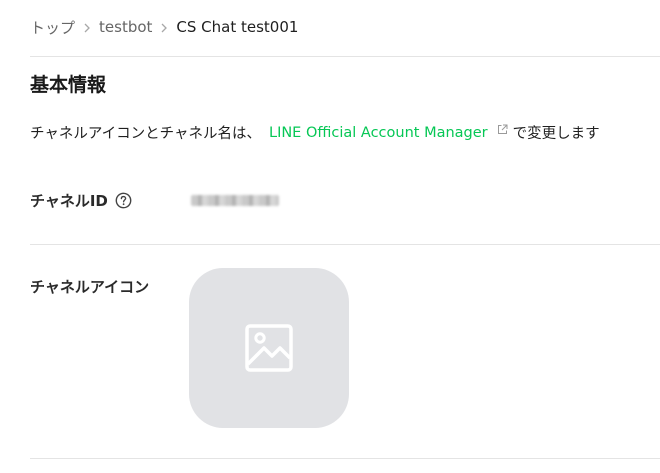  Describe the element at coordinates (123, 200) in the screenshot. I see `help-circle-icon` at that location.